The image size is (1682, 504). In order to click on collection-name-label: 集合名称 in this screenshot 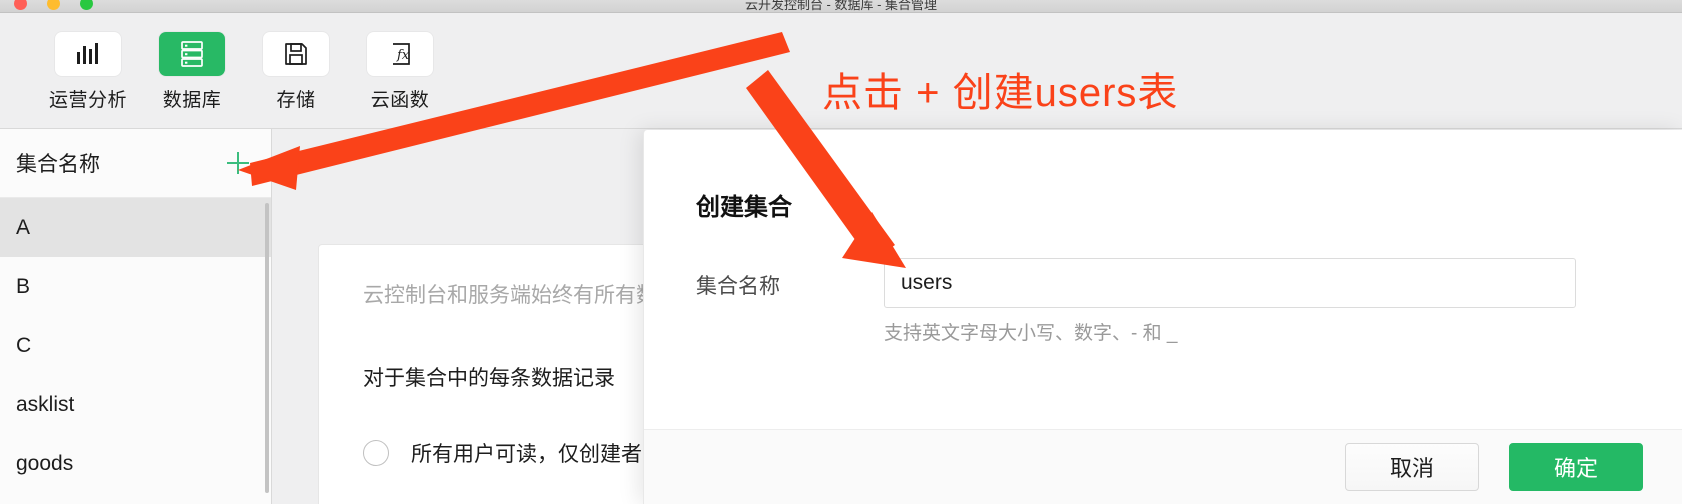, I will do `click(738, 286)`.